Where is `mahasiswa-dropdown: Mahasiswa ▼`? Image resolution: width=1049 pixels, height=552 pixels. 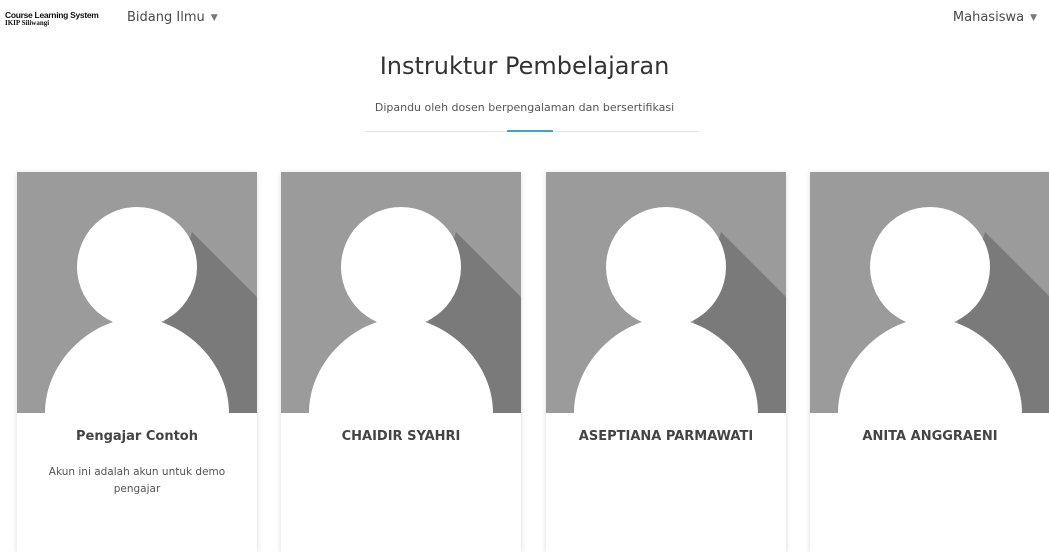 mahasiswa-dropdown: Mahasiswa ▼ is located at coordinates (995, 17).